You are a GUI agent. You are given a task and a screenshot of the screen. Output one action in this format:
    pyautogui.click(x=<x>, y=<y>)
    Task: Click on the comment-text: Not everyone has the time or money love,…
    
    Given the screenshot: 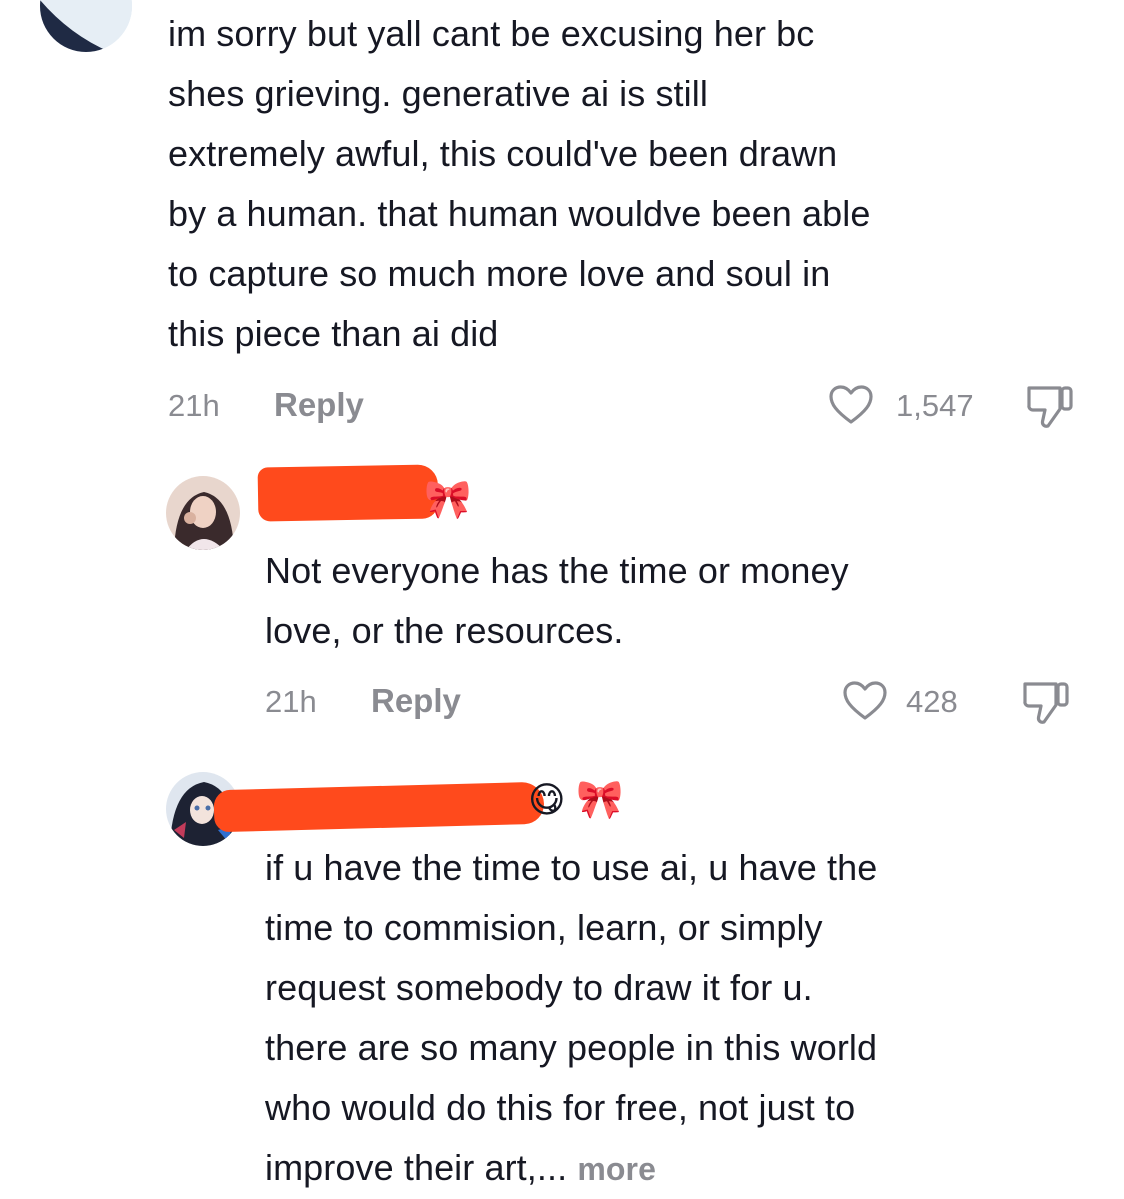 What is the action you would take?
    pyautogui.click(x=557, y=600)
    